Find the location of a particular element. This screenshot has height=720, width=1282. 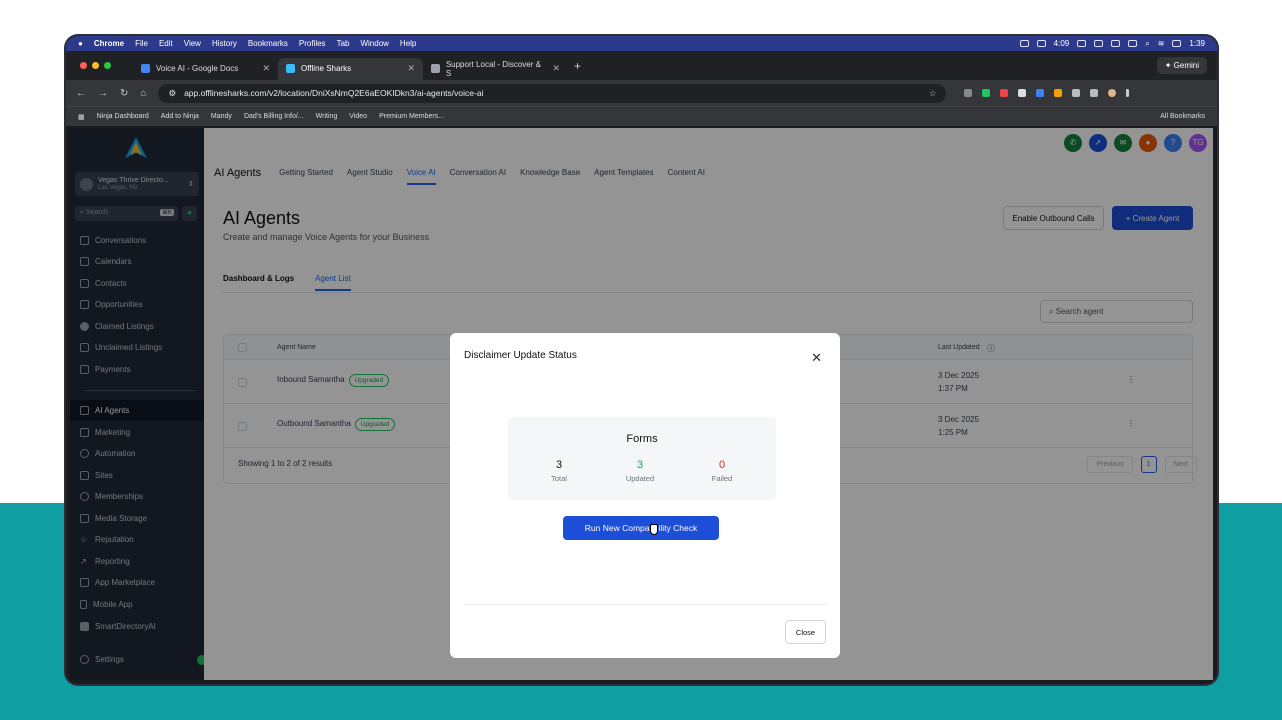

home-icon: ⌂ is located at coordinates (143, 93).